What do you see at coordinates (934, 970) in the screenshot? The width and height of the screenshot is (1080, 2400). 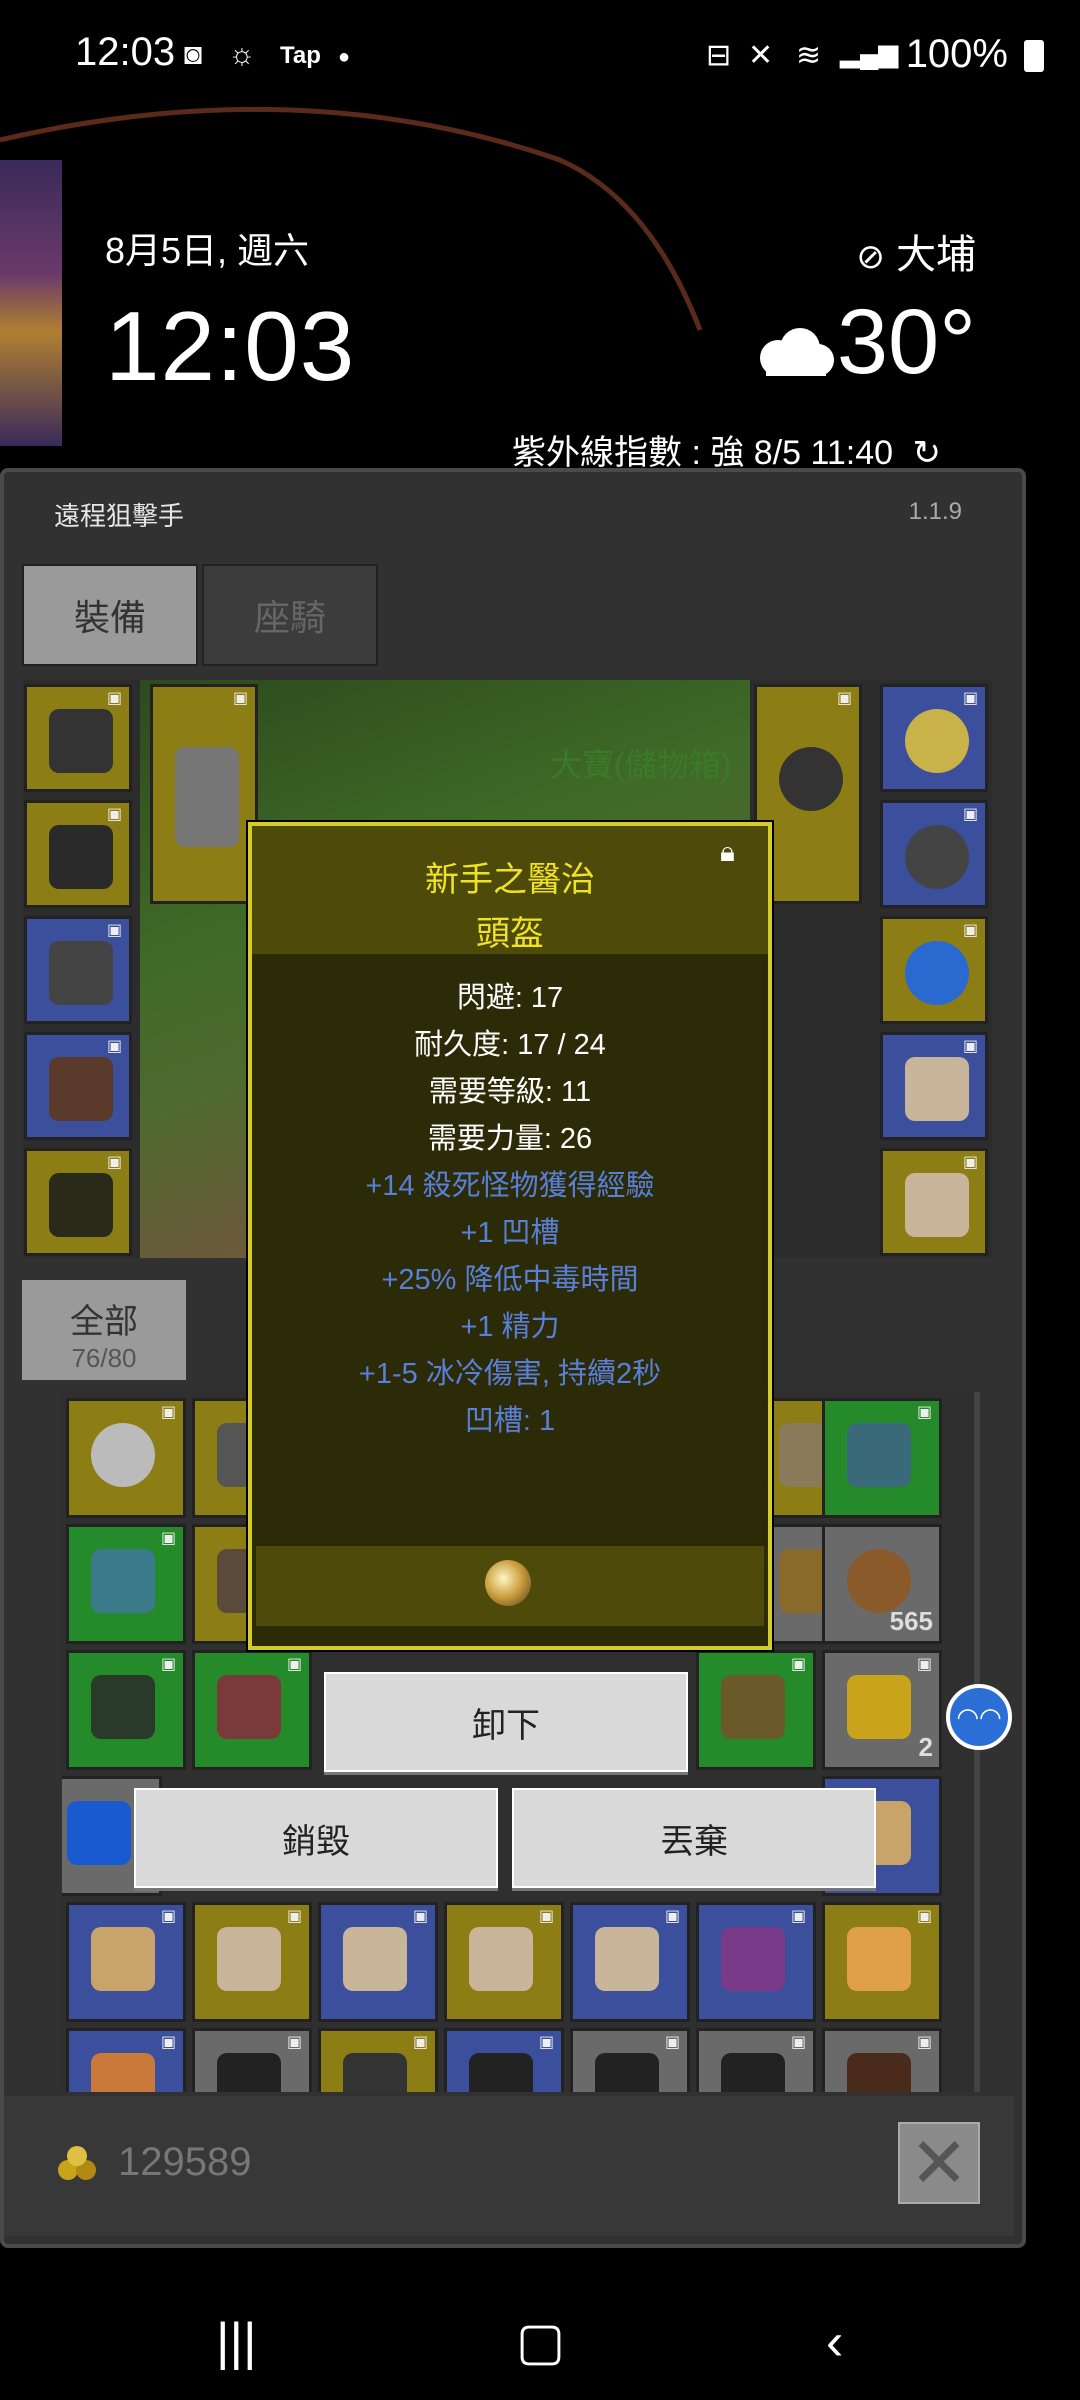 I see `equip-slot-ring-2: ▣` at bounding box center [934, 970].